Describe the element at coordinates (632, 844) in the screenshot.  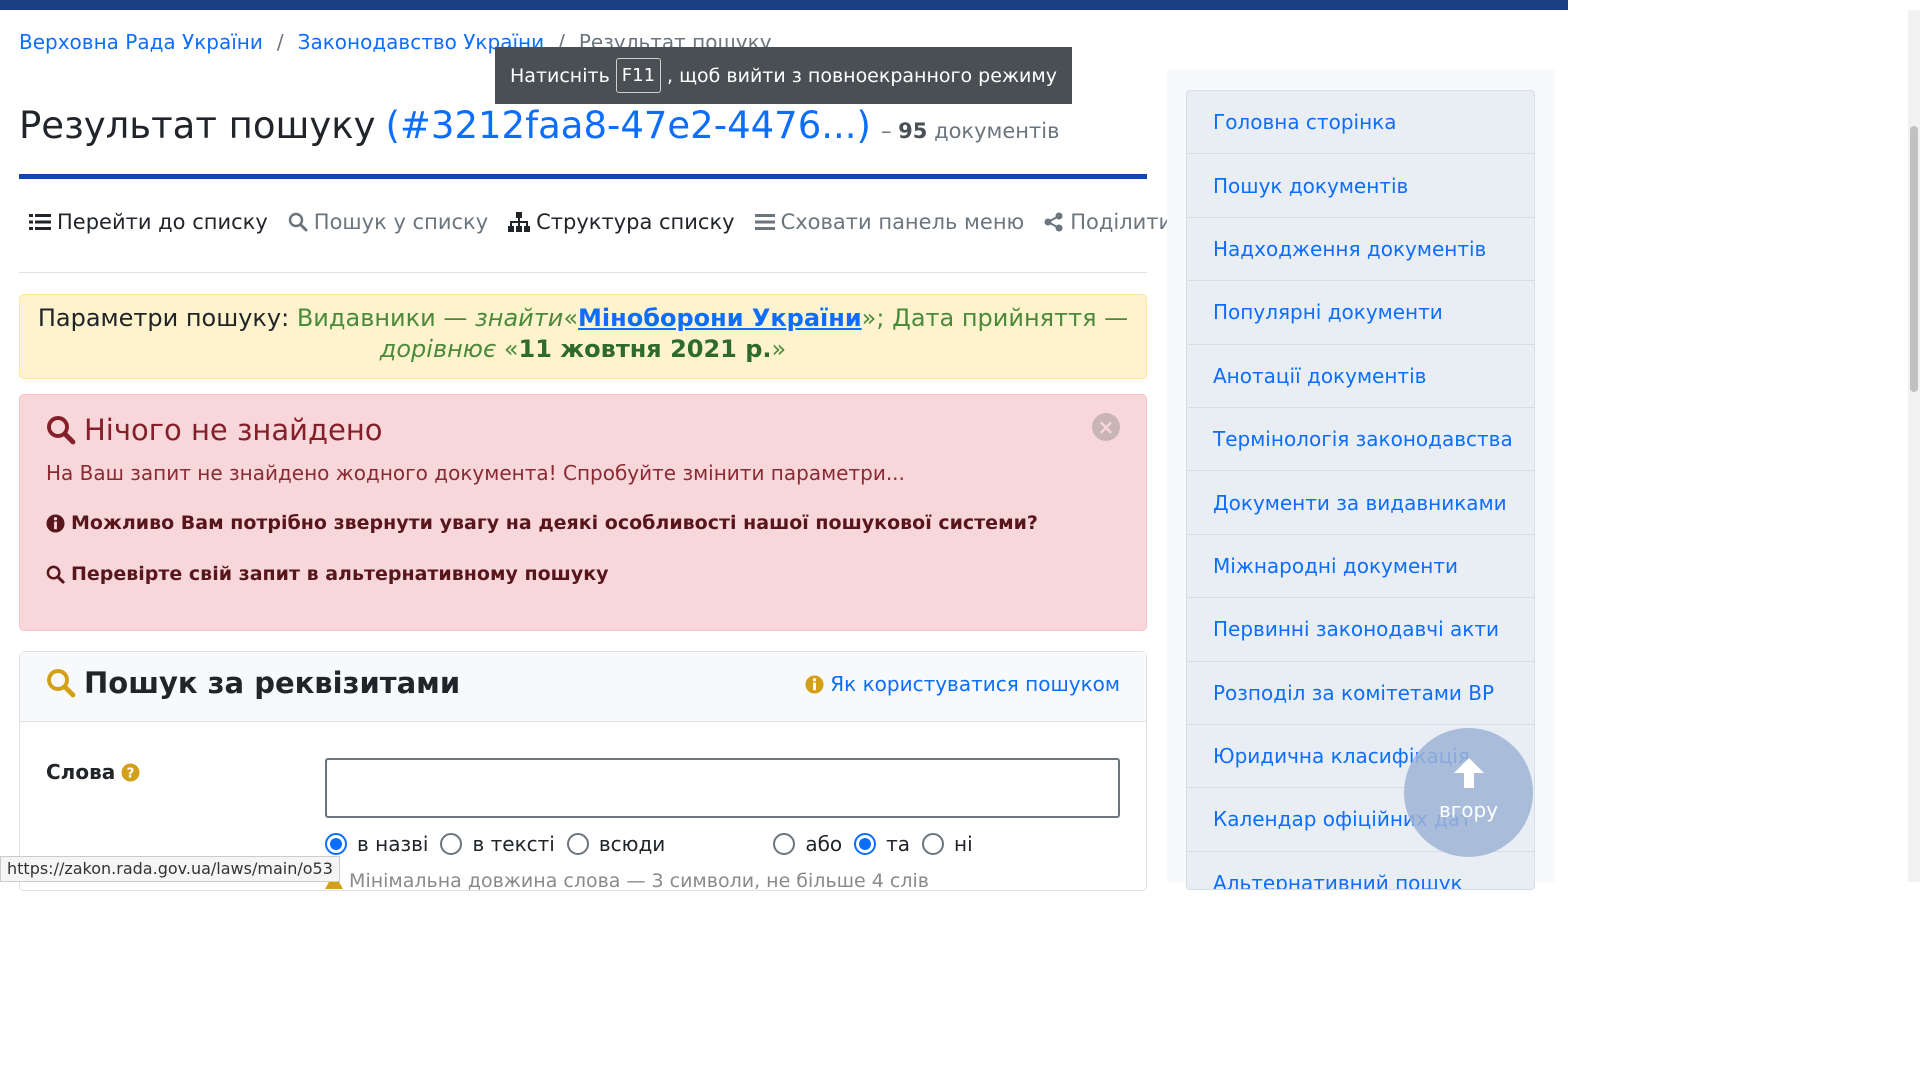
I see `radio-scope-everywhere-label: всюди` at that location.